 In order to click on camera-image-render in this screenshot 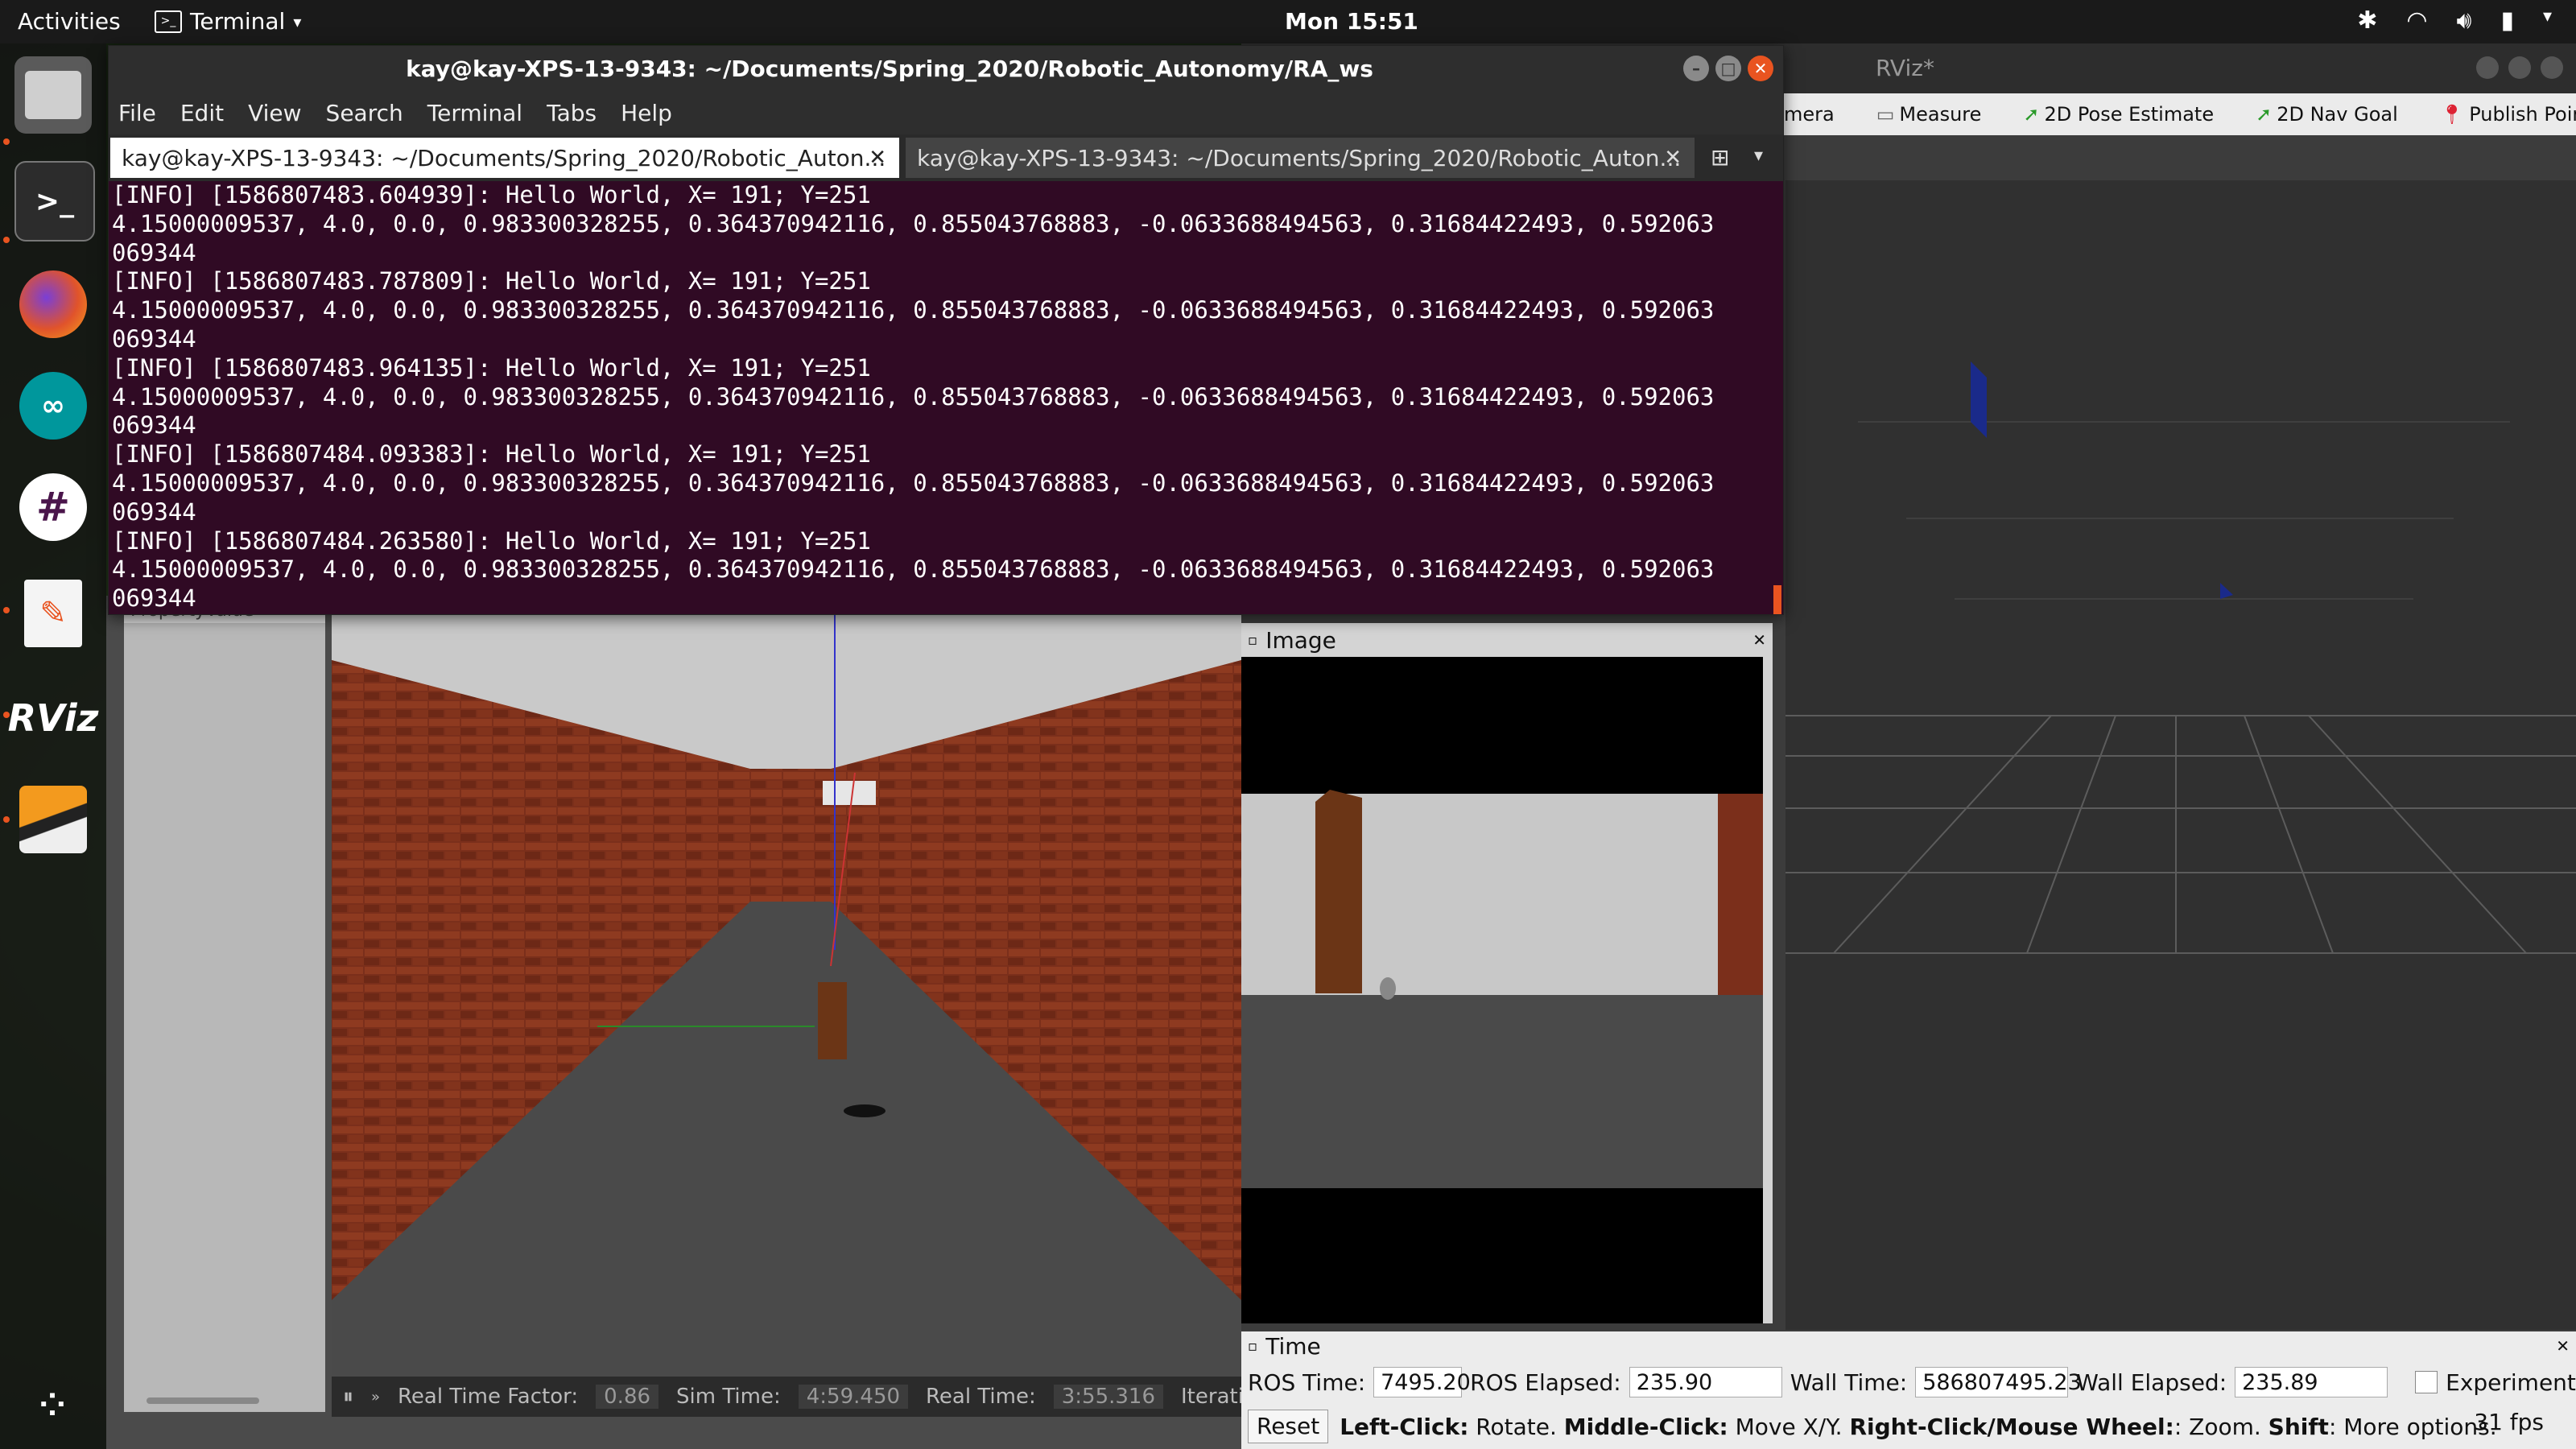, I will do `click(1502, 990)`.